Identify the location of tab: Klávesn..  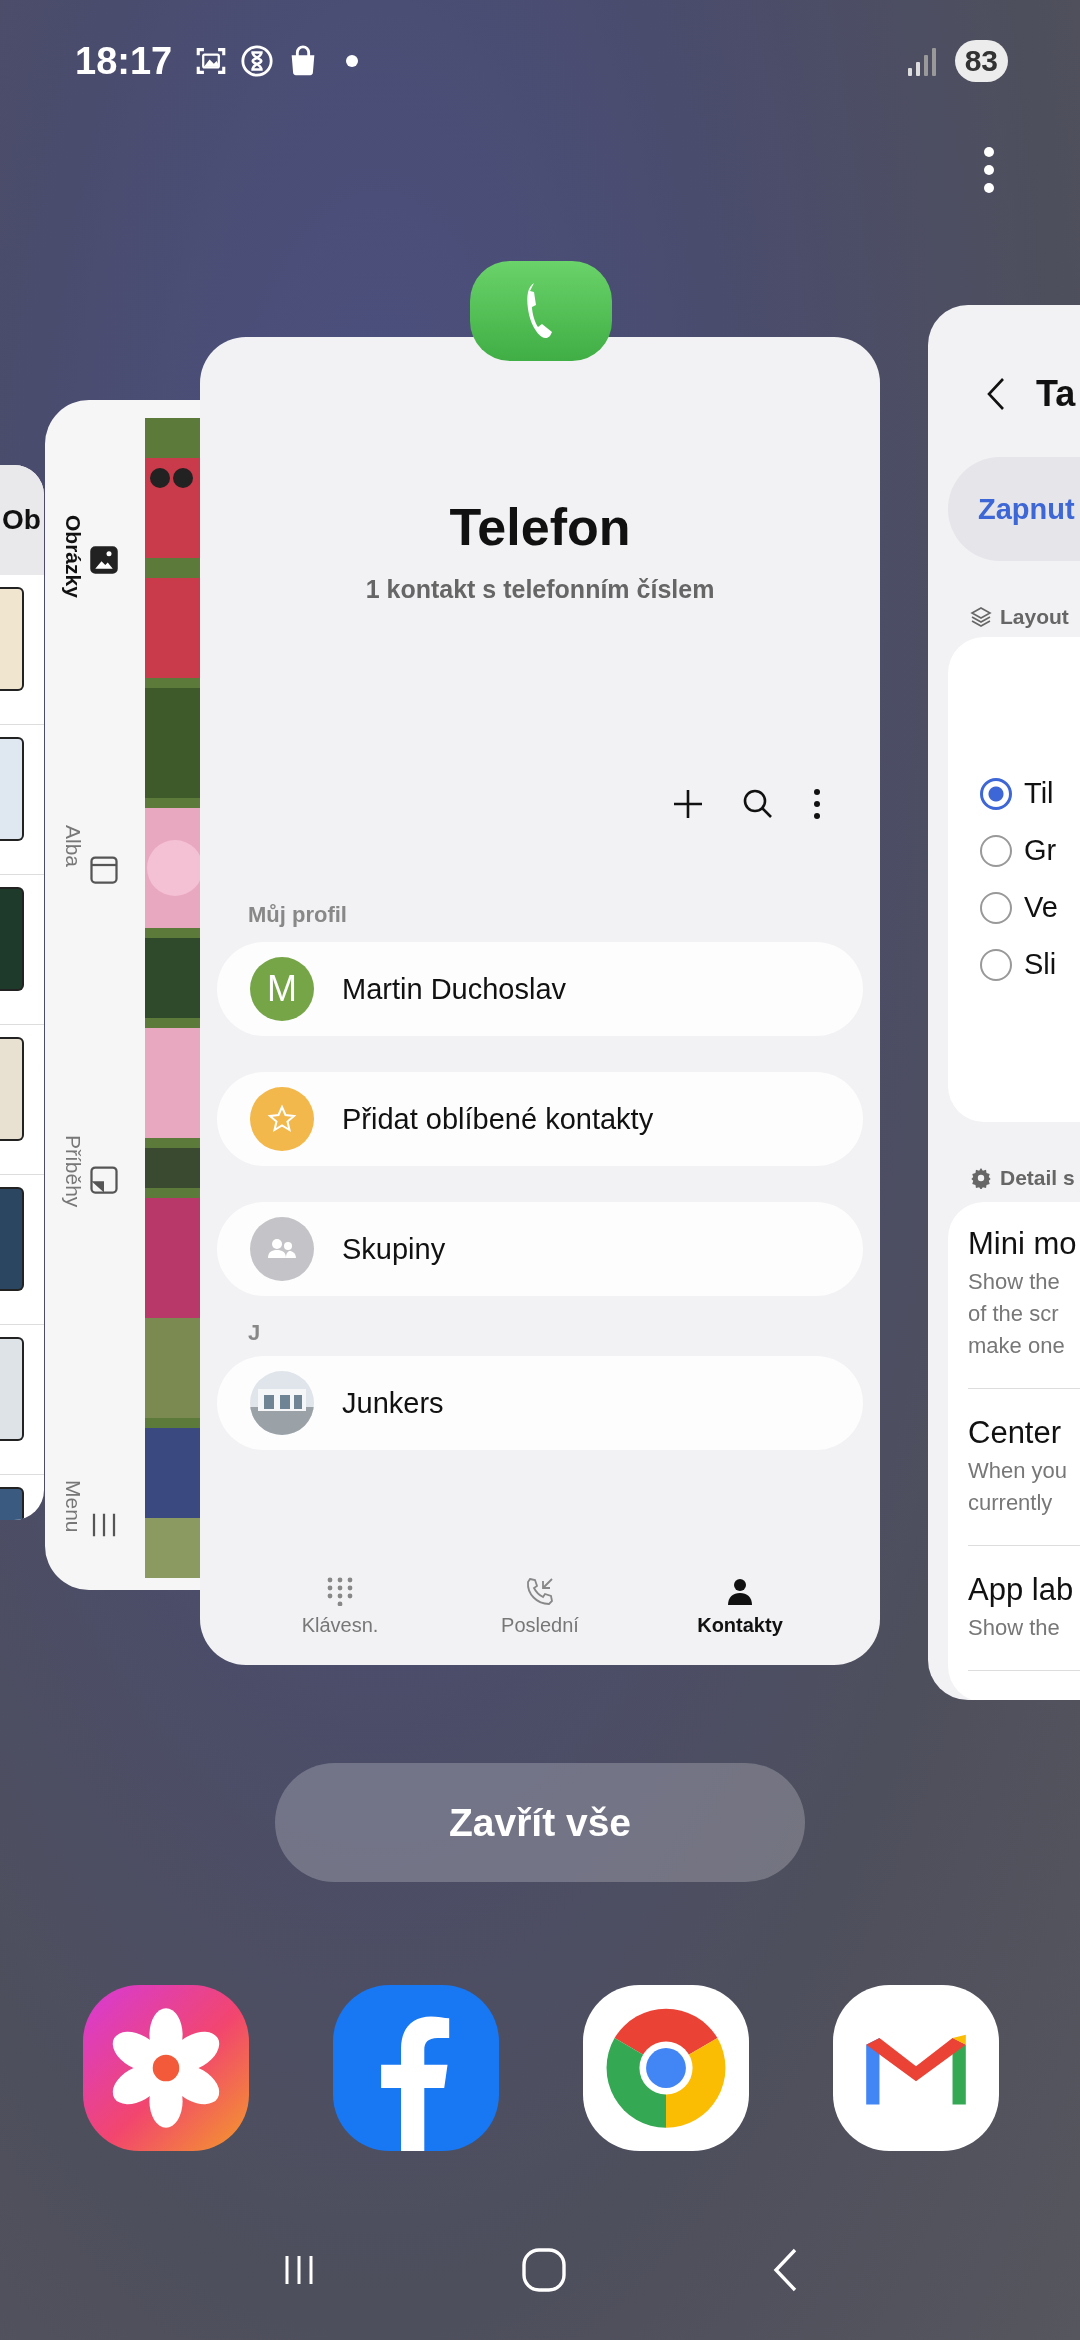
(340, 1606).